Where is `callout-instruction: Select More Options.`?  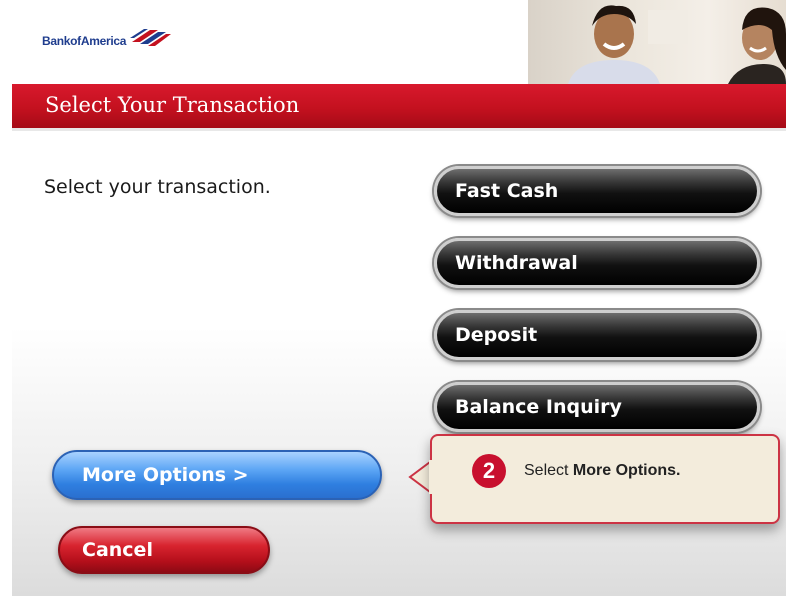
callout-instruction: Select More Options. is located at coordinates (602, 471).